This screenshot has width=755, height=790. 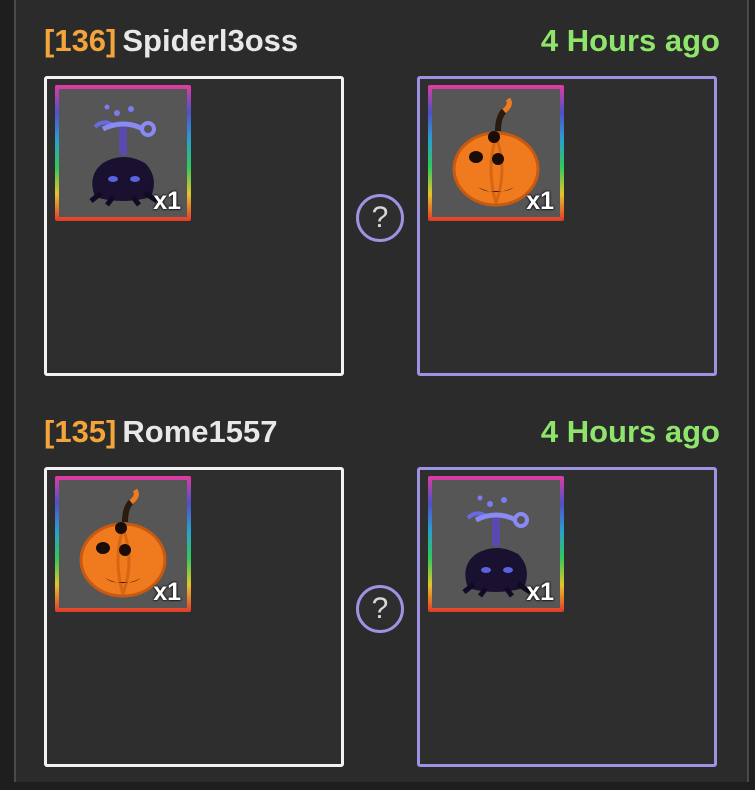 What do you see at coordinates (199, 431) in the screenshot?
I see `trade-username: Rome1557` at bounding box center [199, 431].